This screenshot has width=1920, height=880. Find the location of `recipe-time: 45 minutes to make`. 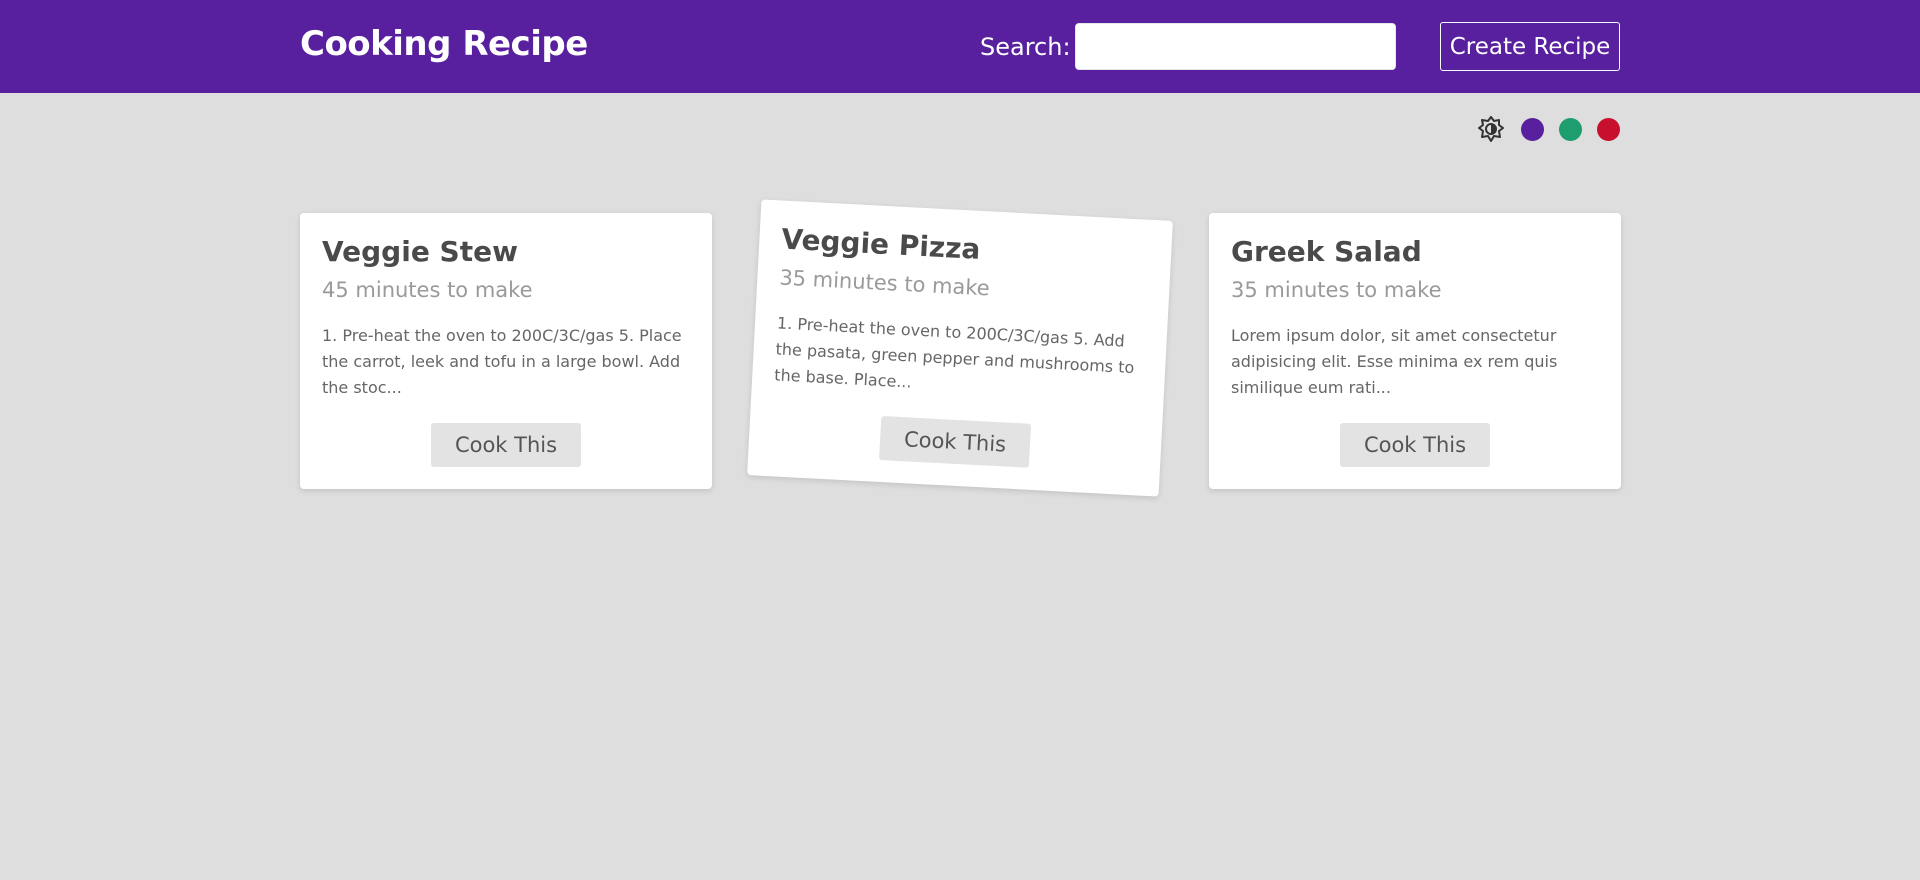

recipe-time: 45 minutes to make is located at coordinates (427, 290).